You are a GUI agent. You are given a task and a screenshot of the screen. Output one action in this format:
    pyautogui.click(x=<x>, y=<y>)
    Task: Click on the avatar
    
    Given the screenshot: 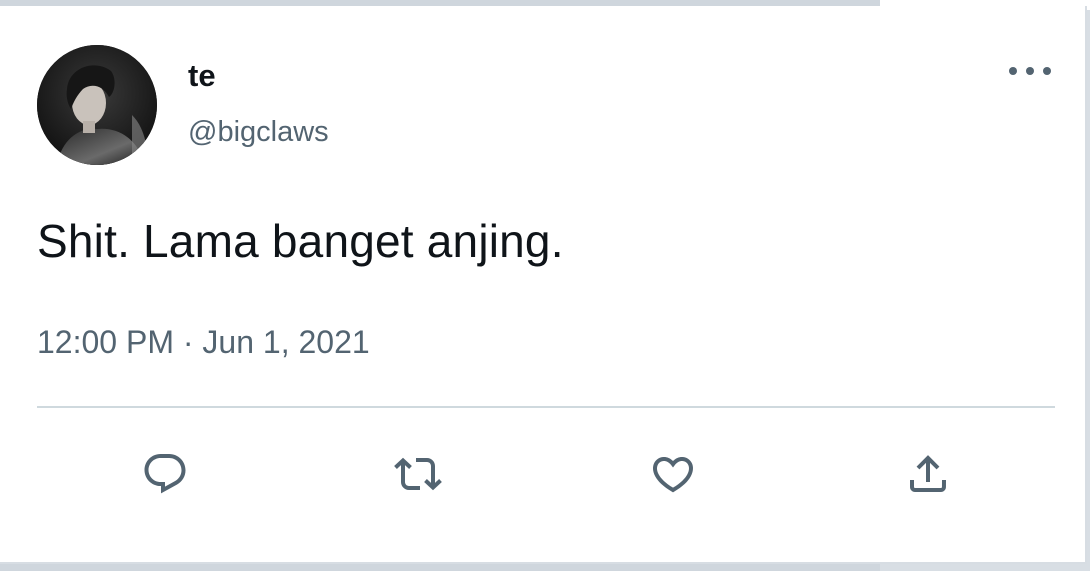 What is the action you would take?
    pyautogui.click(x=97, y=105)
    